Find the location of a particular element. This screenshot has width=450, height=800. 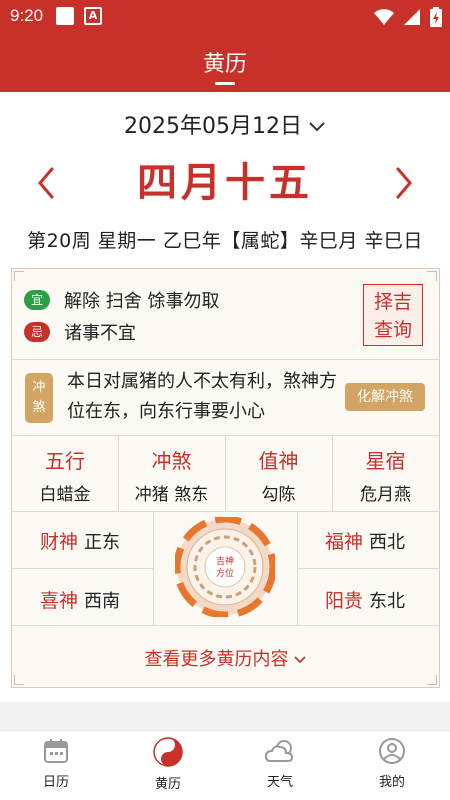

dir-label: 福神 is located at coordinates (344, 542).